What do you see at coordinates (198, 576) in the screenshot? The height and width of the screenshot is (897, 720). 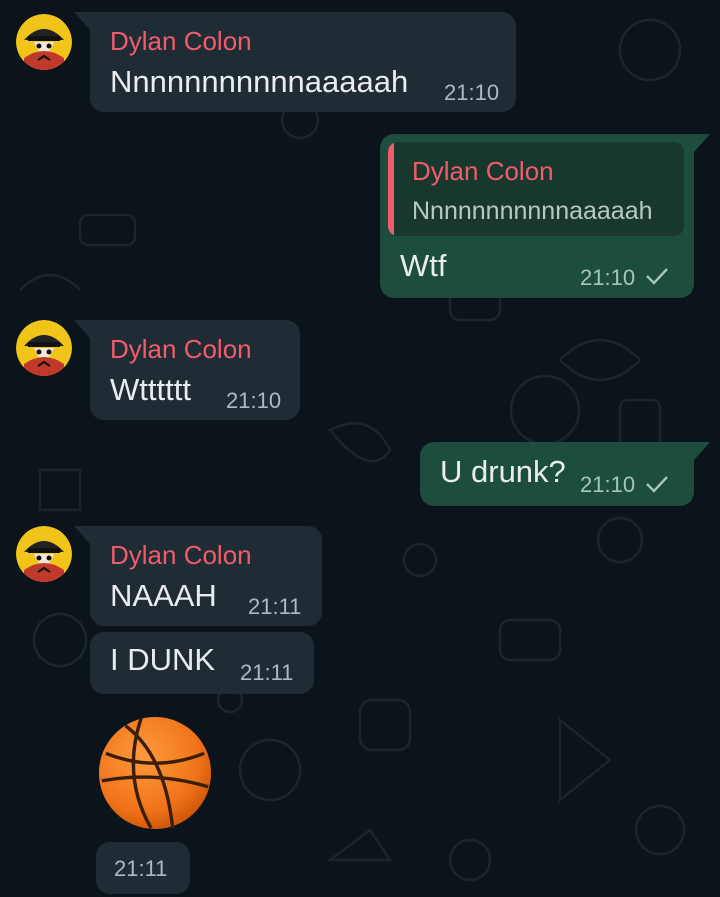 I see `message-bubble: Dylan Colon NAAAH 21:11` at bounding box center [198, 576].